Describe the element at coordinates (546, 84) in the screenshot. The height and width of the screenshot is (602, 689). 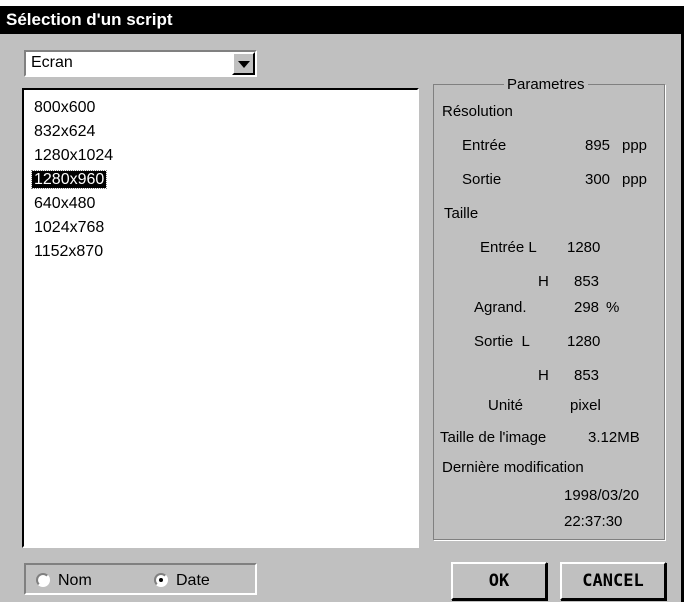
I see `parameters-legend: Parametres` at that location.